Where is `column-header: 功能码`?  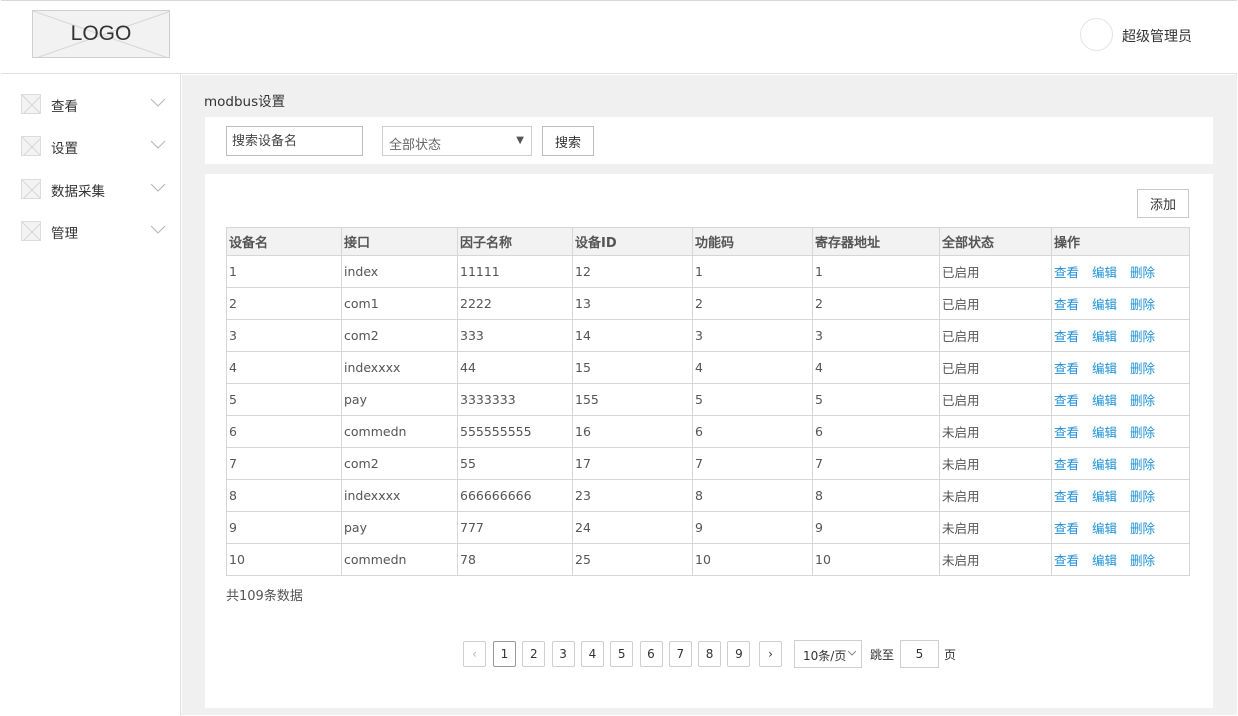 column-header: 功能码 is located at coordinates (752, 241).